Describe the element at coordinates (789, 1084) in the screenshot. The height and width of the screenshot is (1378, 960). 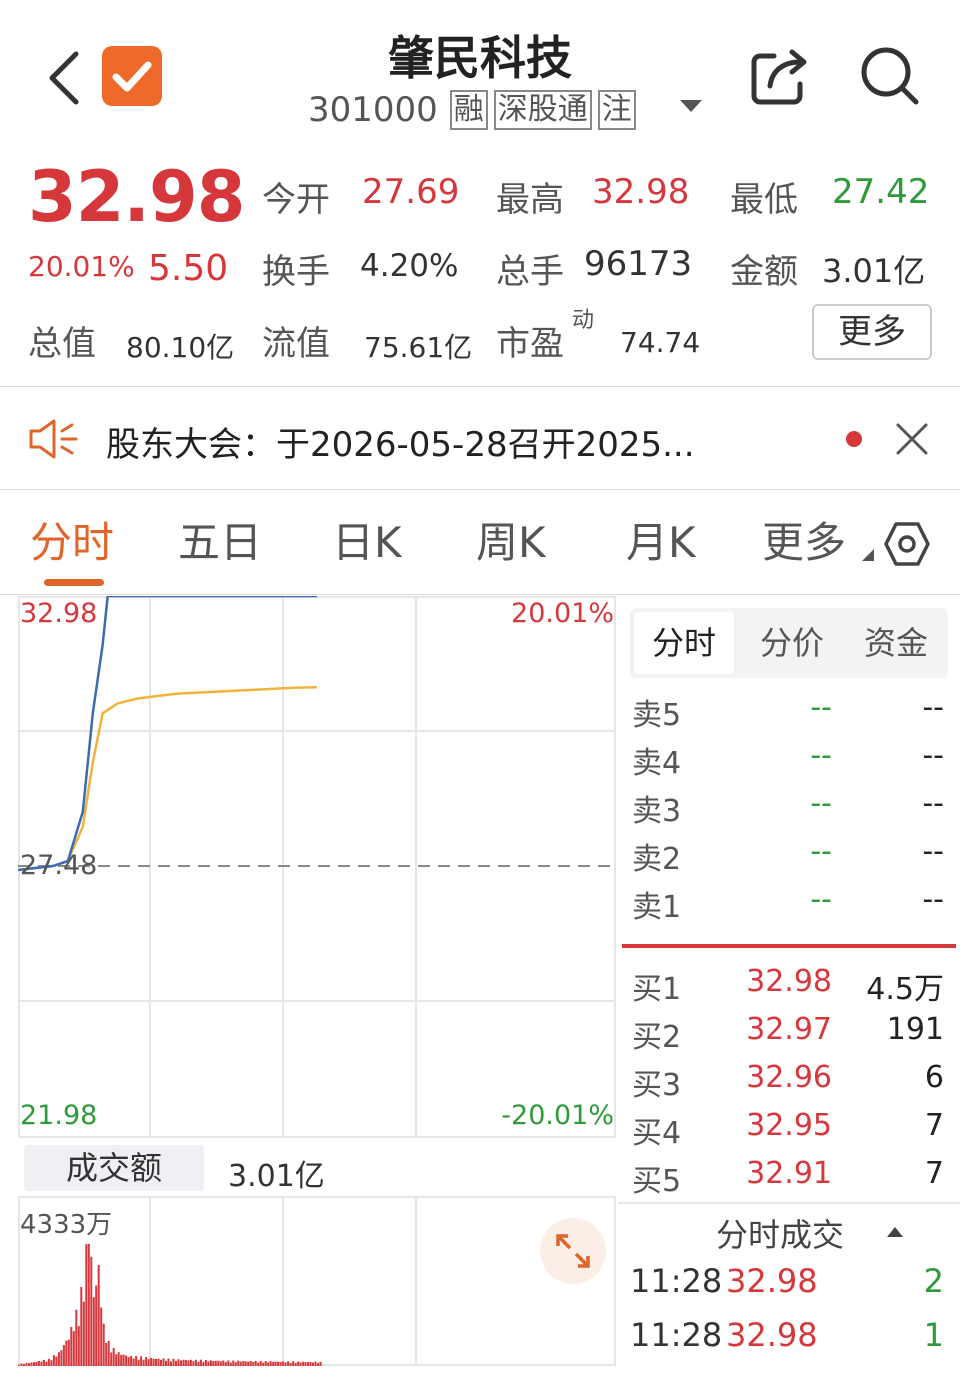
I see `bid-row-3: 买3 32.96 6` at that location.